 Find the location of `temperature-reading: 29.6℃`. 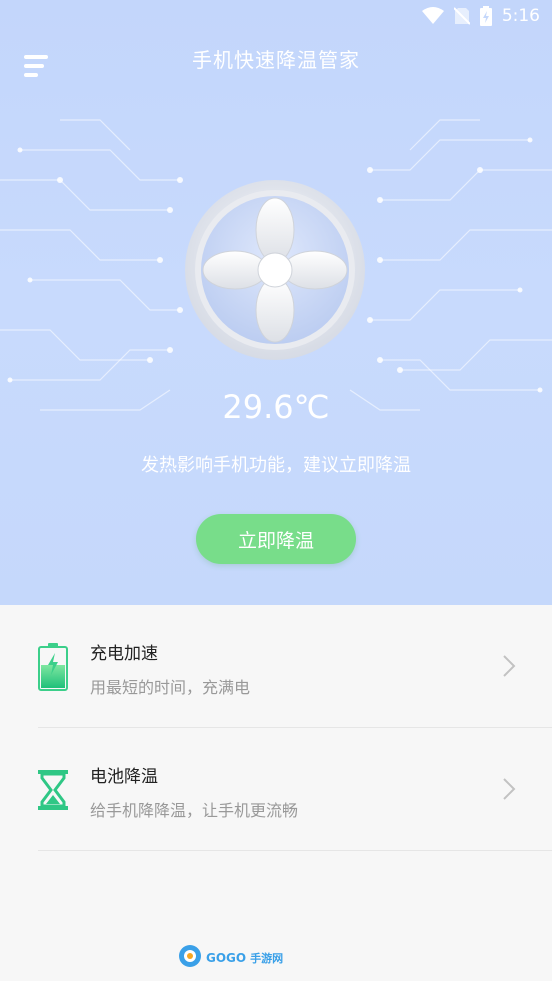

temperature-reading: 29.6℃ is located at coordinates (276, 407).